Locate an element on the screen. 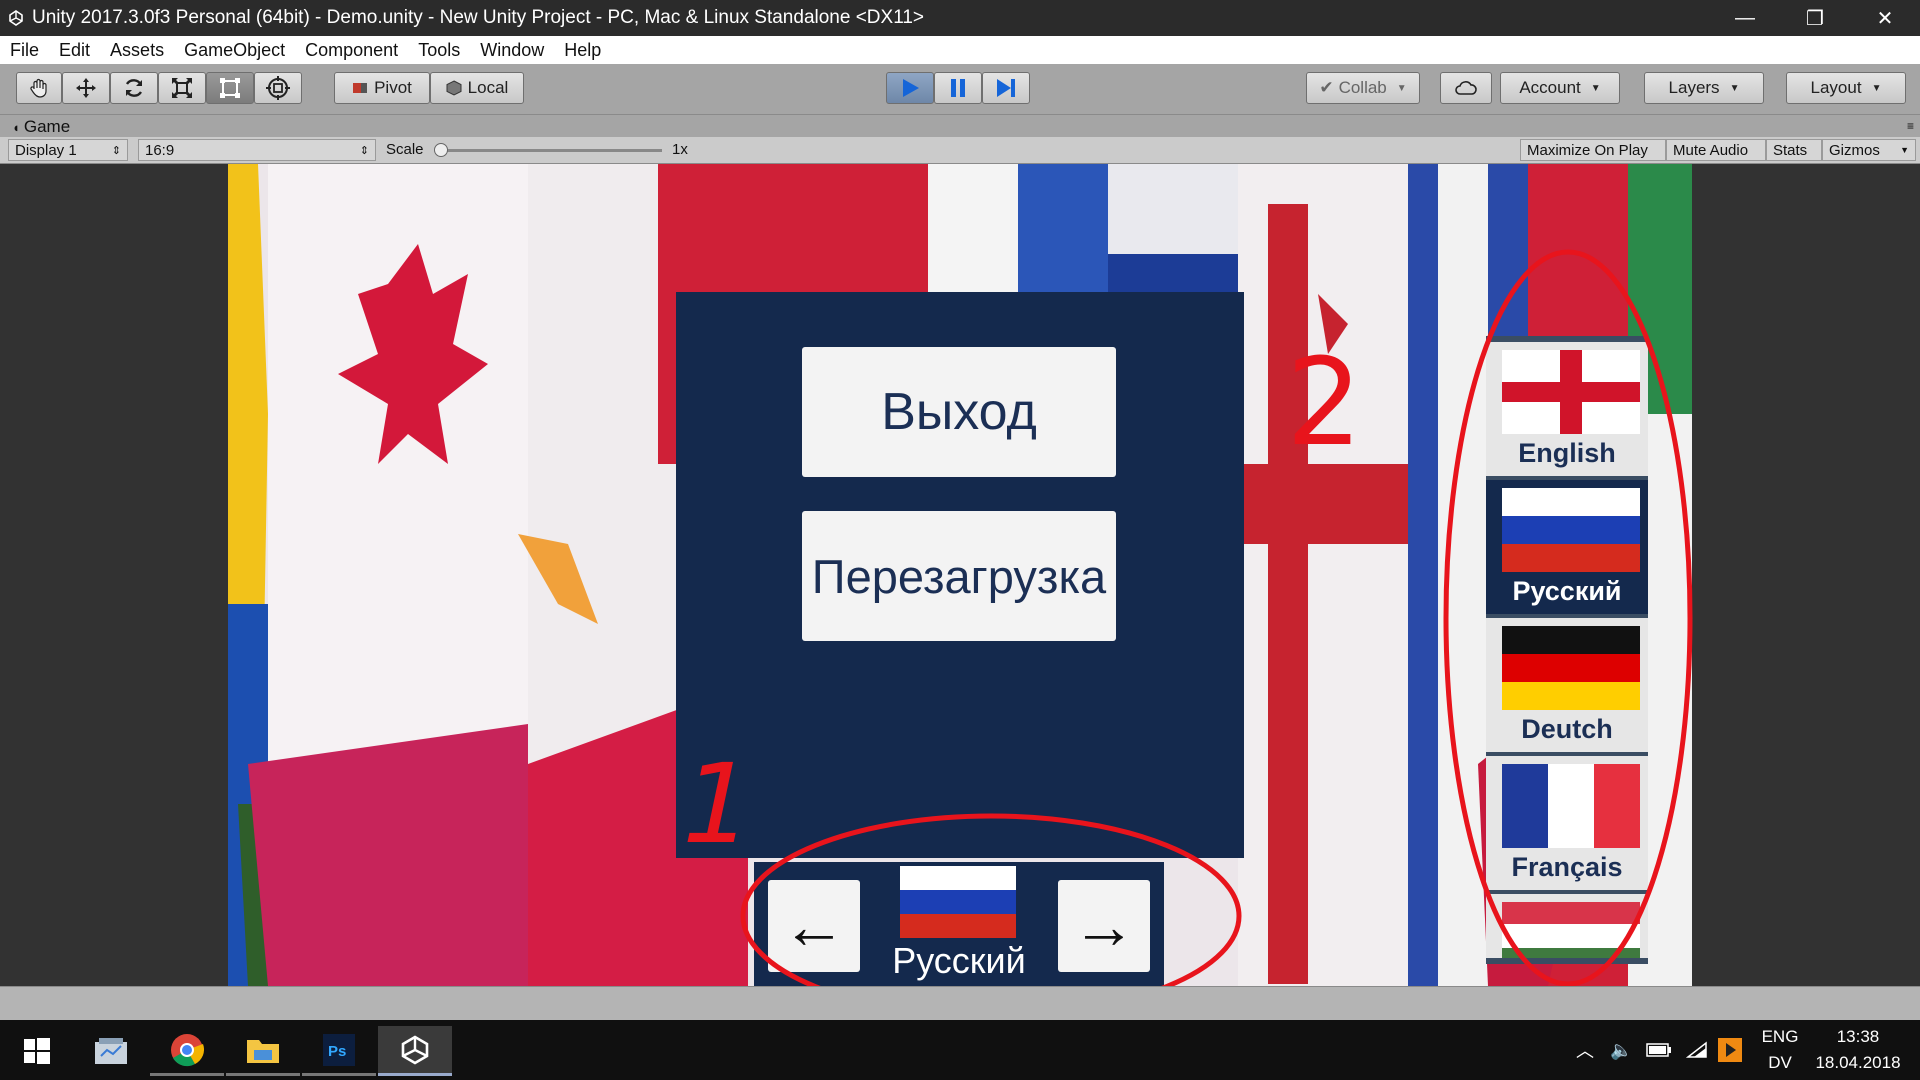  taskbar-app-photoshop: Ps is located at coordinates (339, 1051).